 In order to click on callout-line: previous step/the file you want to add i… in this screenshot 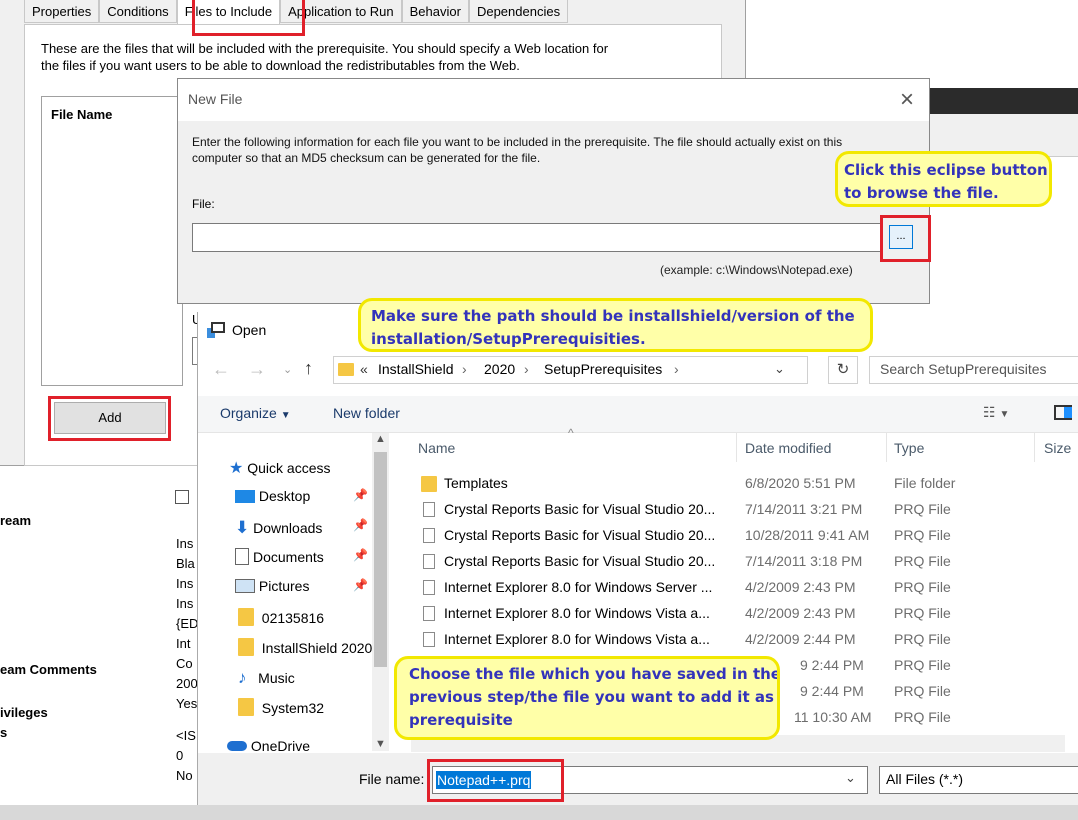, I will do `click(591, 697)`.